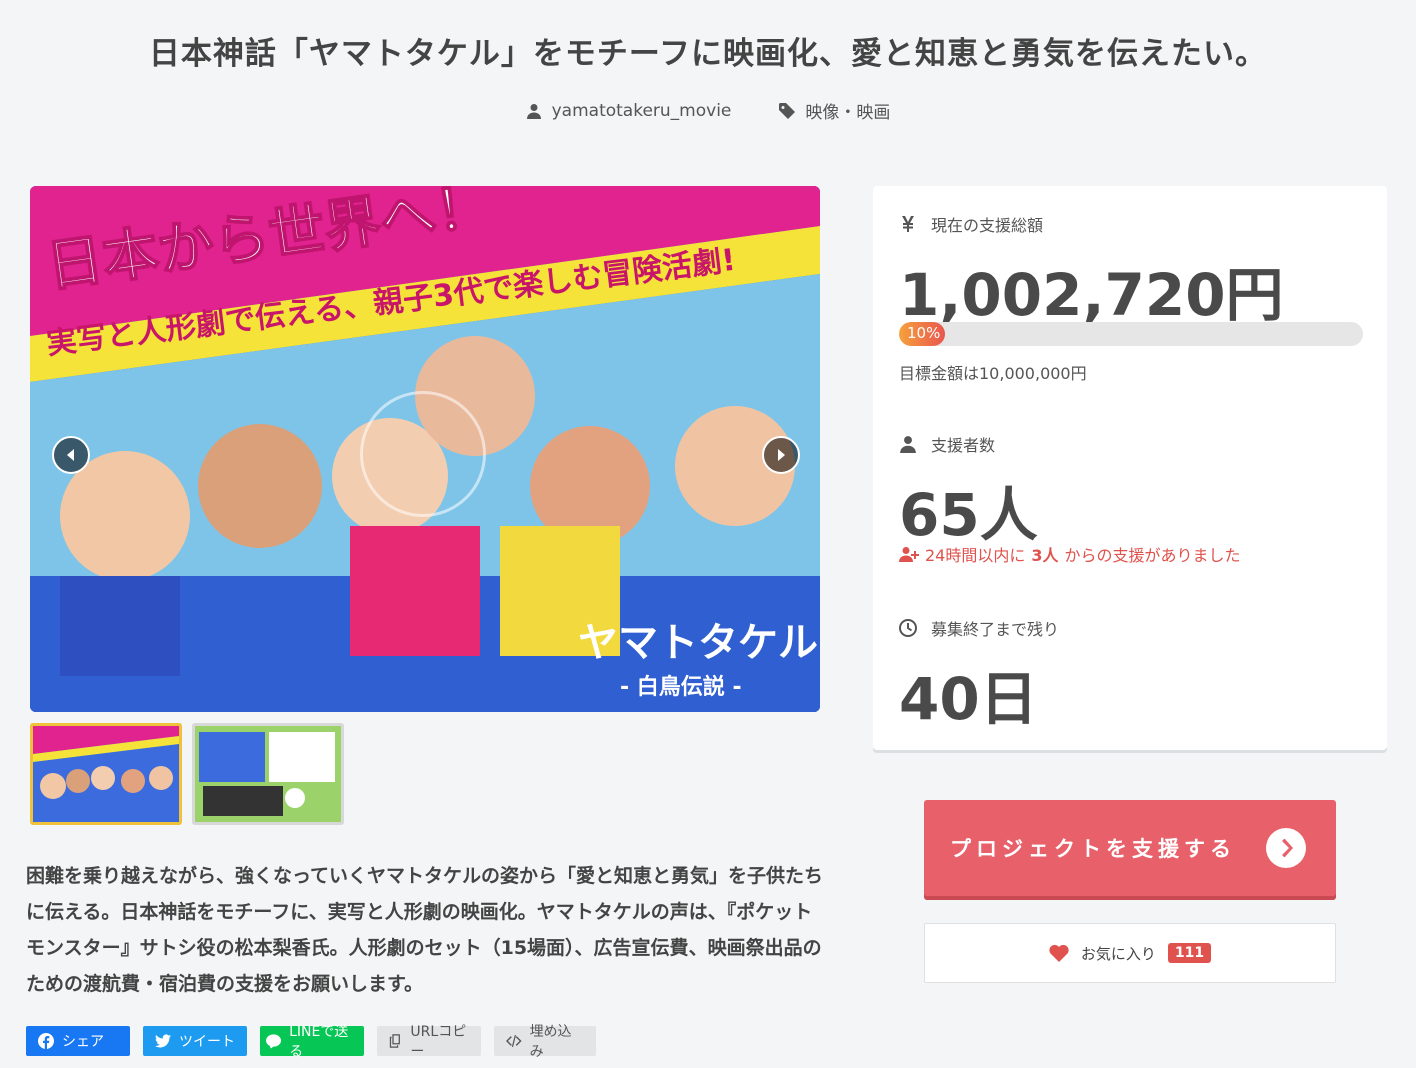  Describe the element at coordinates (909, 554) in the screenshot. I see `users-plus-icon` at that location.